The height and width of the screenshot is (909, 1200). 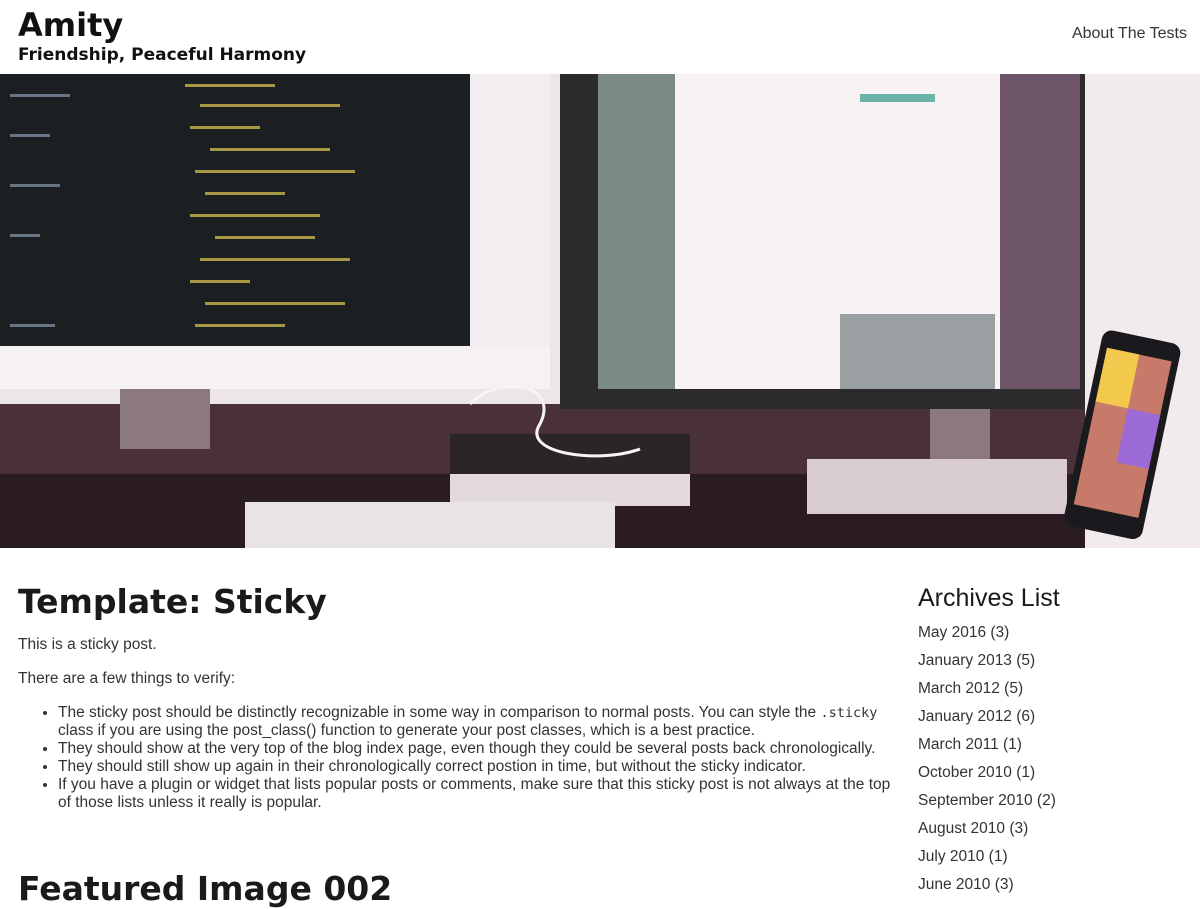 I want to click on post-class-function: post_class(), so click(x=274, y=730).